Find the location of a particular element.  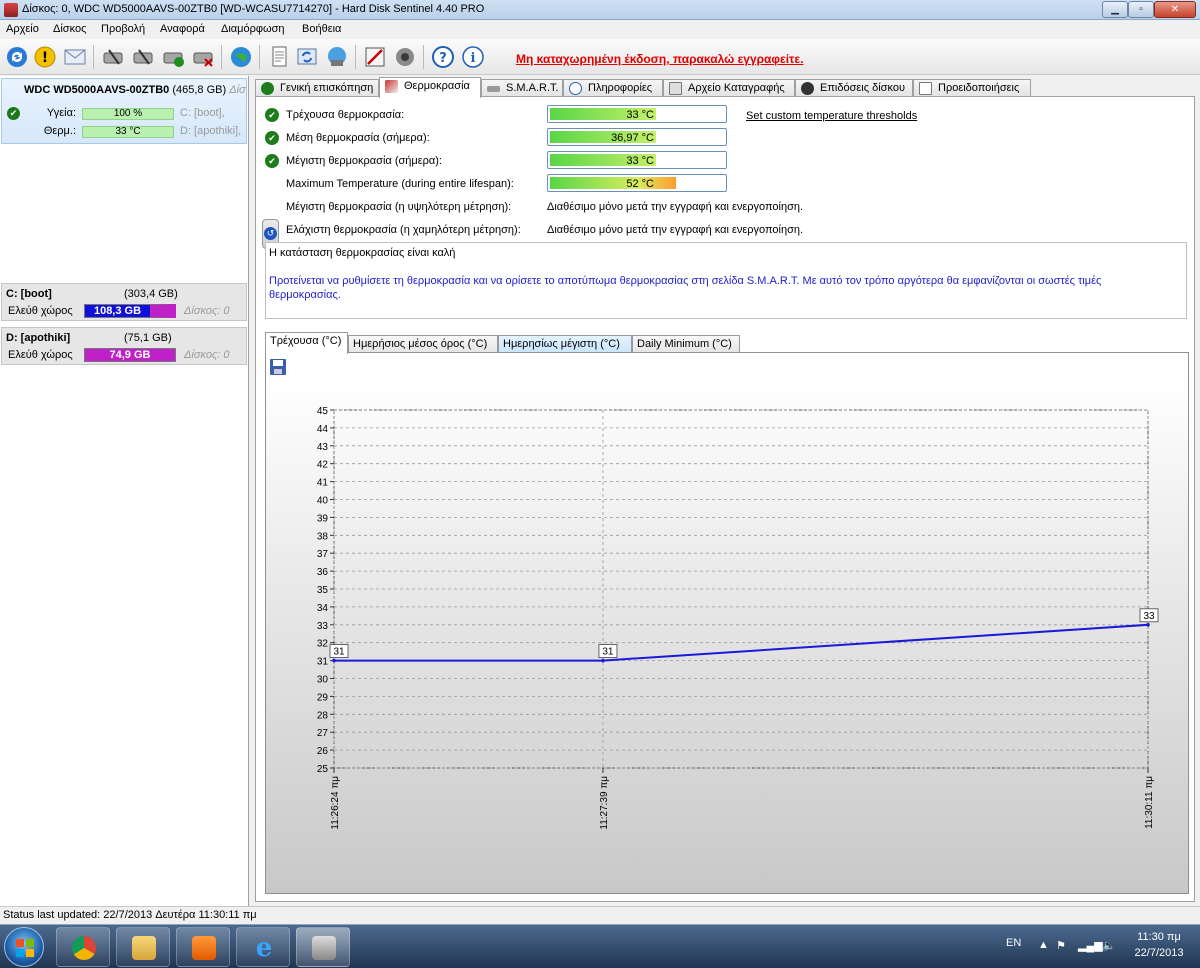

taskbar-hard-disk-sentinel is located at coordinates (323, 947).